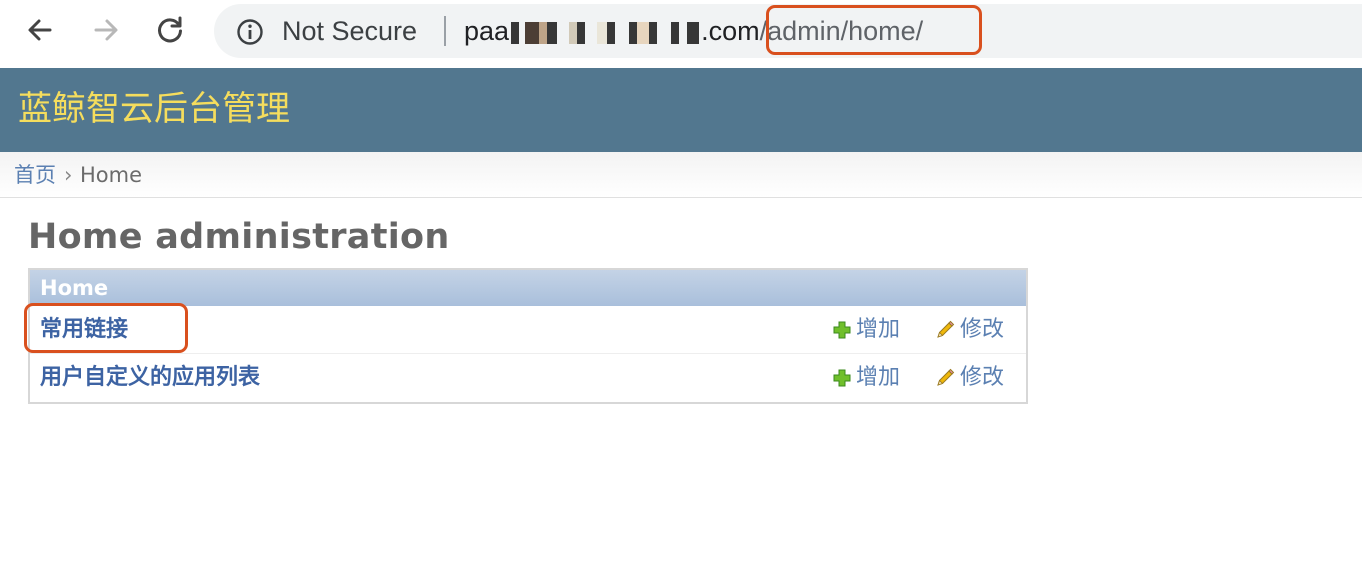 This screenshot has width=1362, height=570. Describe the element at coordinates (605, 32) in the screenshot. I see `url-redacted-segment` at that location.